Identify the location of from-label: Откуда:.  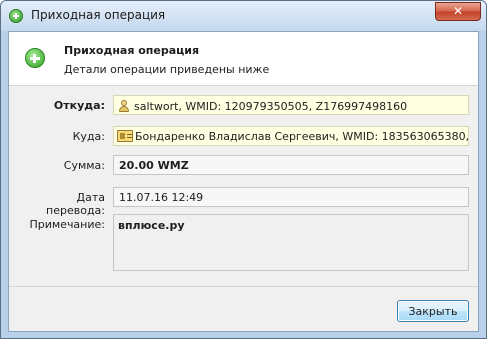
(79, 105).